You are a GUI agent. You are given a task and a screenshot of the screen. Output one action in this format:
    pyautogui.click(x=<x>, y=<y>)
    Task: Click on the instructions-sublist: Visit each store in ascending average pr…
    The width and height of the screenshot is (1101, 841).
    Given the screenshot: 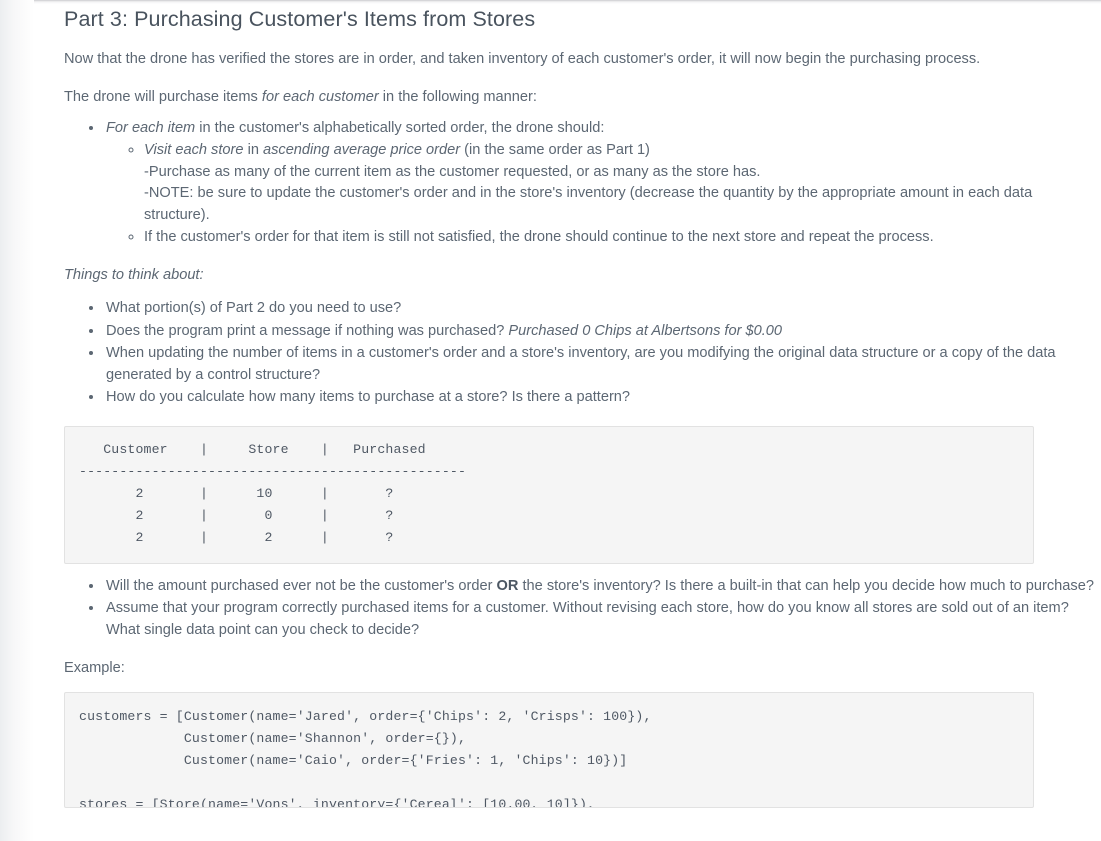 What is the action you would take?
    pyautogui.click(x=603, y=194)
    